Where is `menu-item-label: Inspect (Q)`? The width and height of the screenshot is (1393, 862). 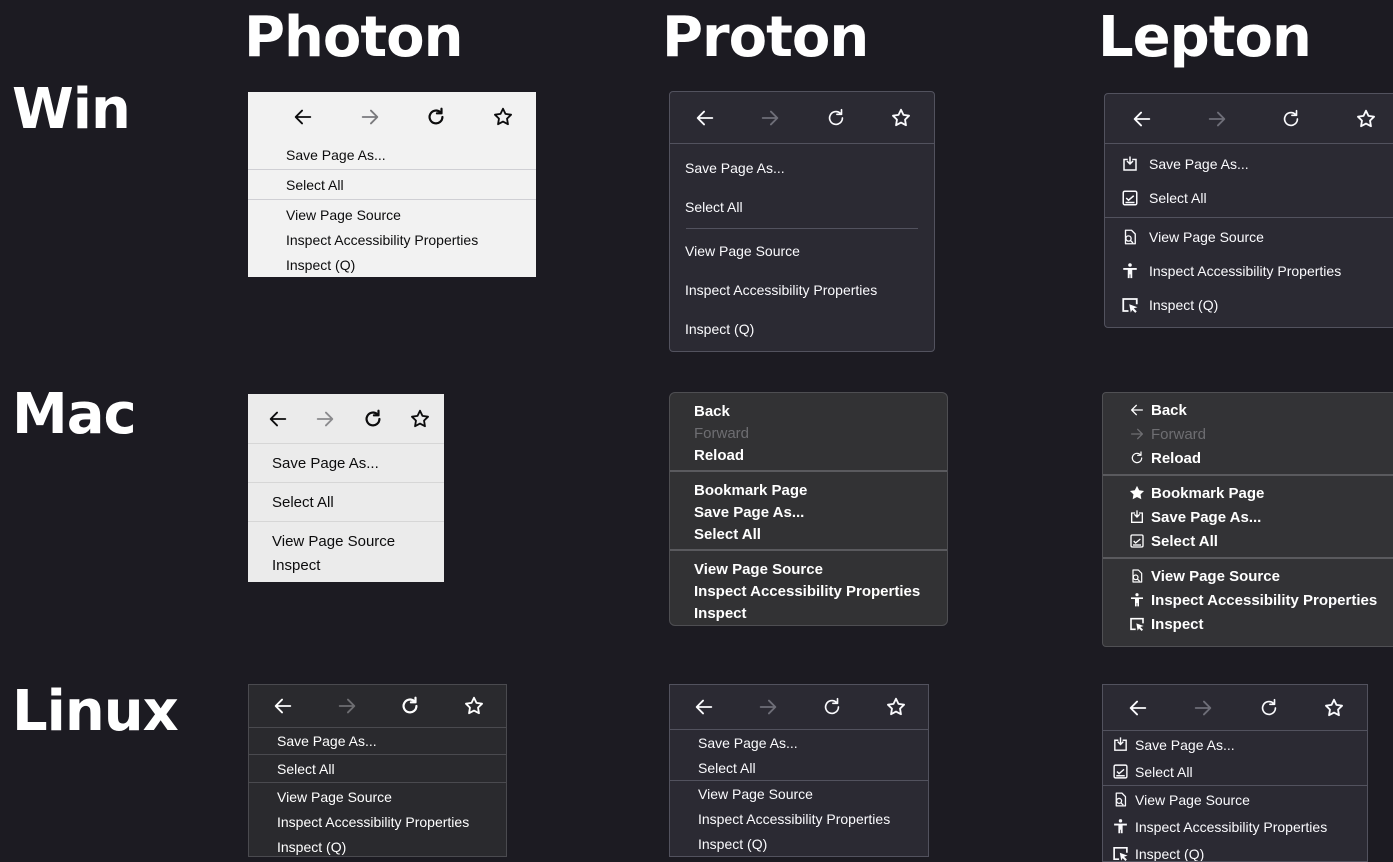
menu-item-label: Inspect (Q) is located at coordinates (1170, 853).